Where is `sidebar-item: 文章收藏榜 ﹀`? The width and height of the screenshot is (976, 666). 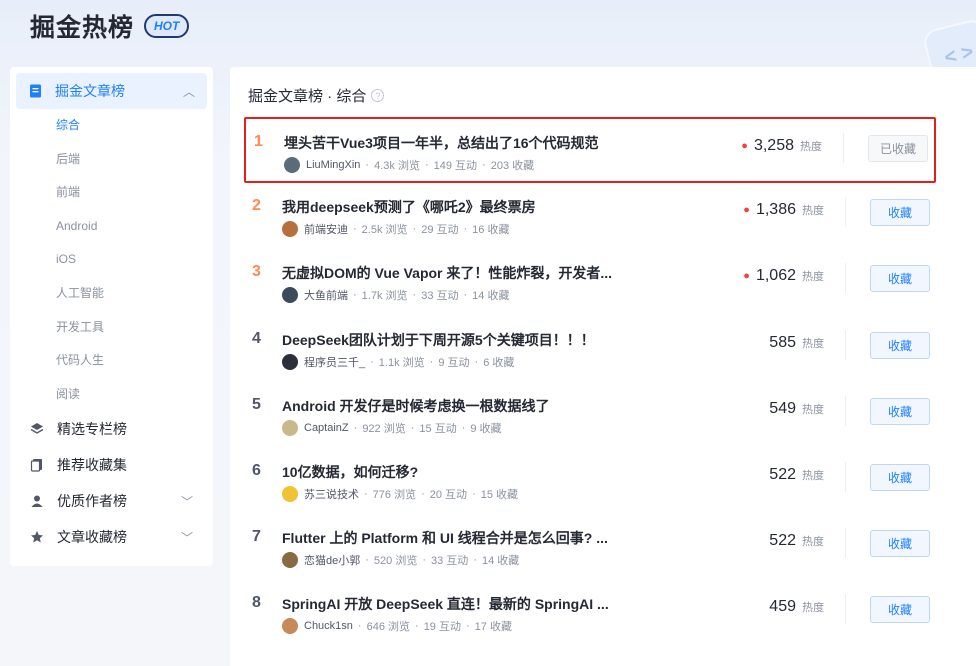 sidebar-item: 文章收藏榜 ﹀ is located at coordinates (111, 537).